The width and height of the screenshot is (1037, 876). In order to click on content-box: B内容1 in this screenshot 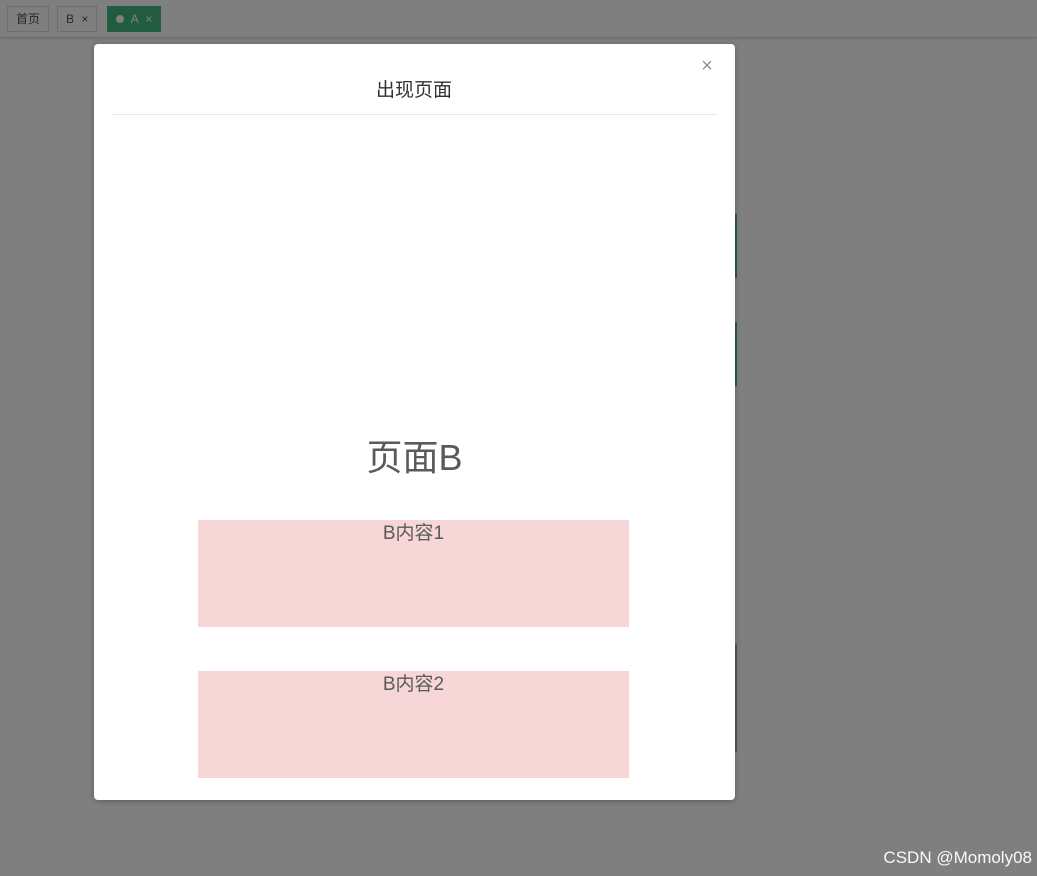, I will do `click(413, 573)`.